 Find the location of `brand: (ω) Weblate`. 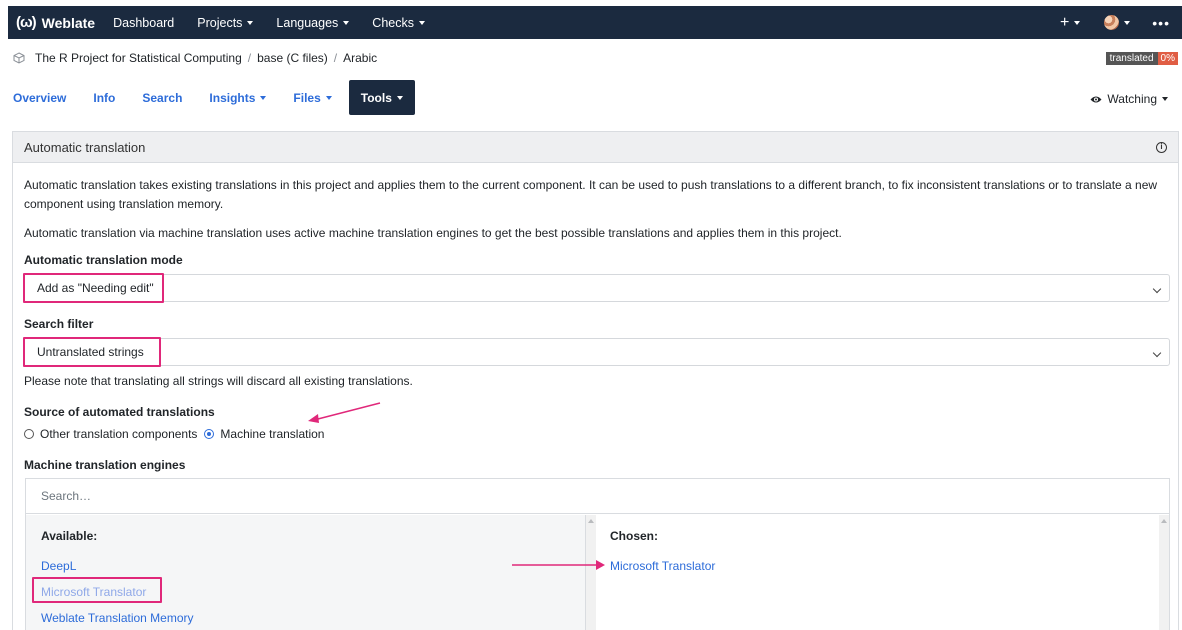

brand: (ω) Weblate is located at coordinates (55, 22).